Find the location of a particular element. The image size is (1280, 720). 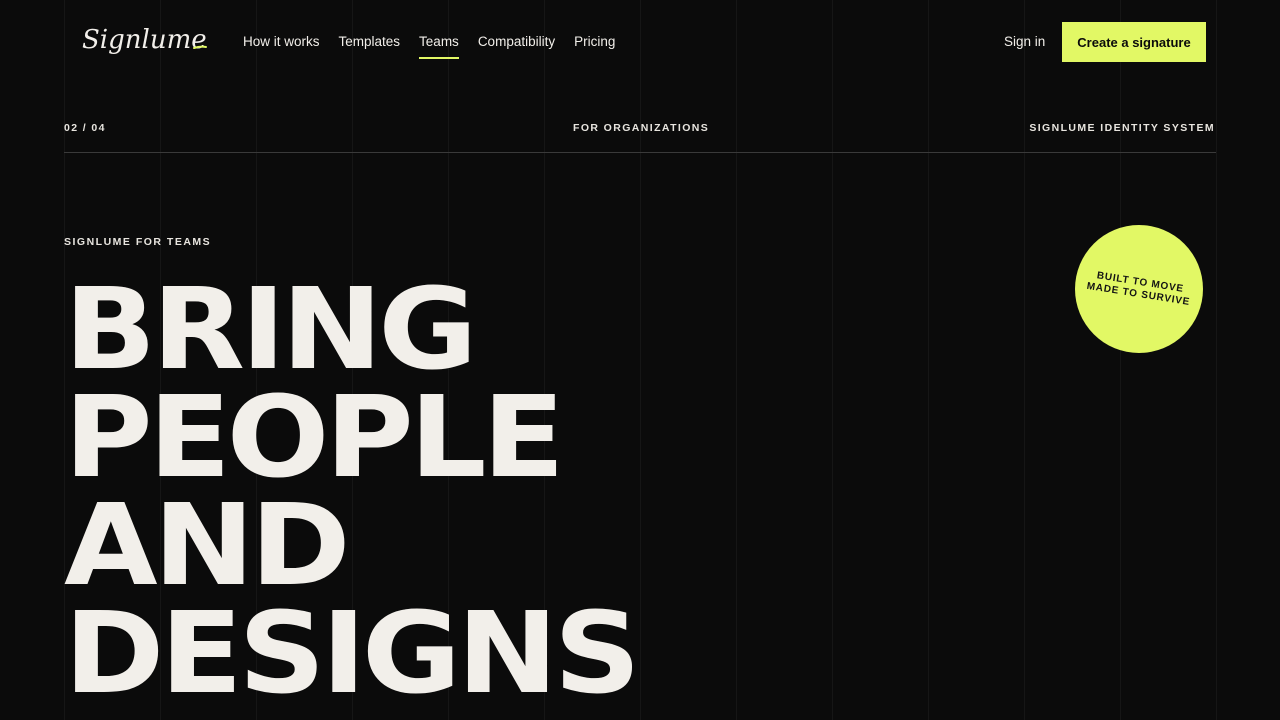

create-signature-button: Create a signature is located at coordinates (1134, 42).